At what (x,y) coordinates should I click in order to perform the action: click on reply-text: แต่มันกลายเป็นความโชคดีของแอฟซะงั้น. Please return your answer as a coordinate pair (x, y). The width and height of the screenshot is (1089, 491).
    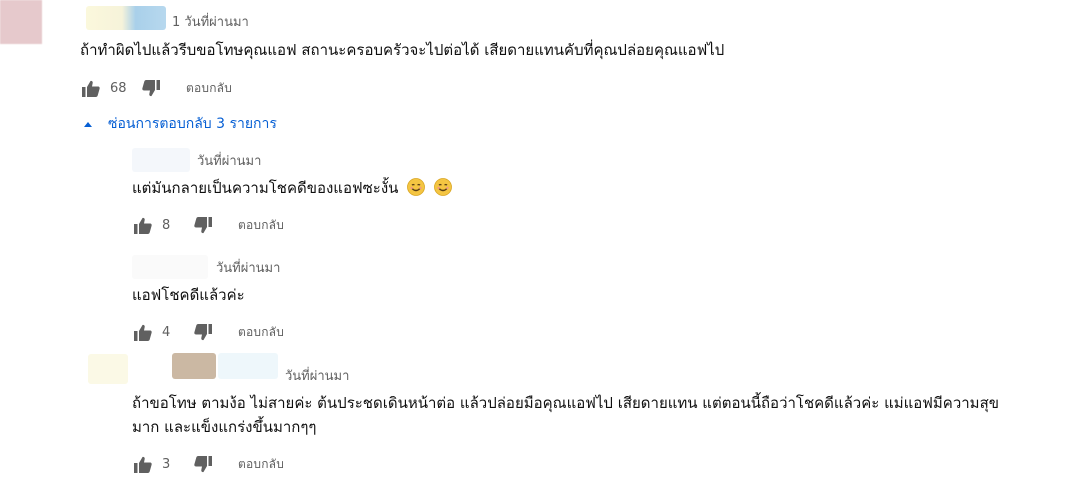
    Looking at the image, I should click on (292, 188).